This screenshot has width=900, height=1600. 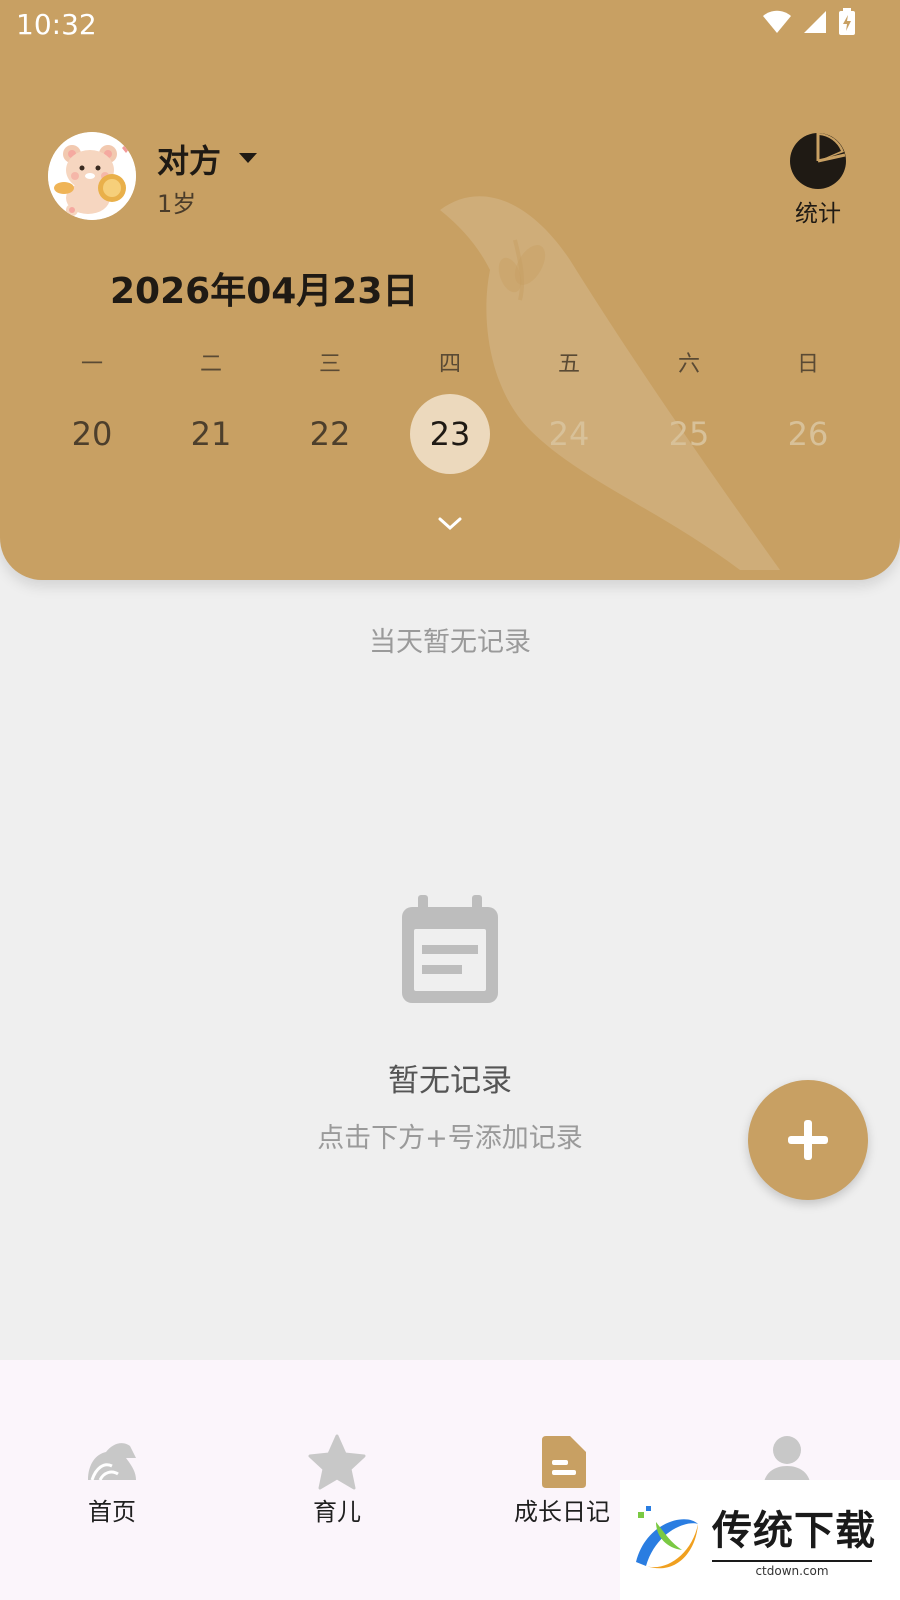 I want to click on day-26: 26, so click(x=808, y=434).